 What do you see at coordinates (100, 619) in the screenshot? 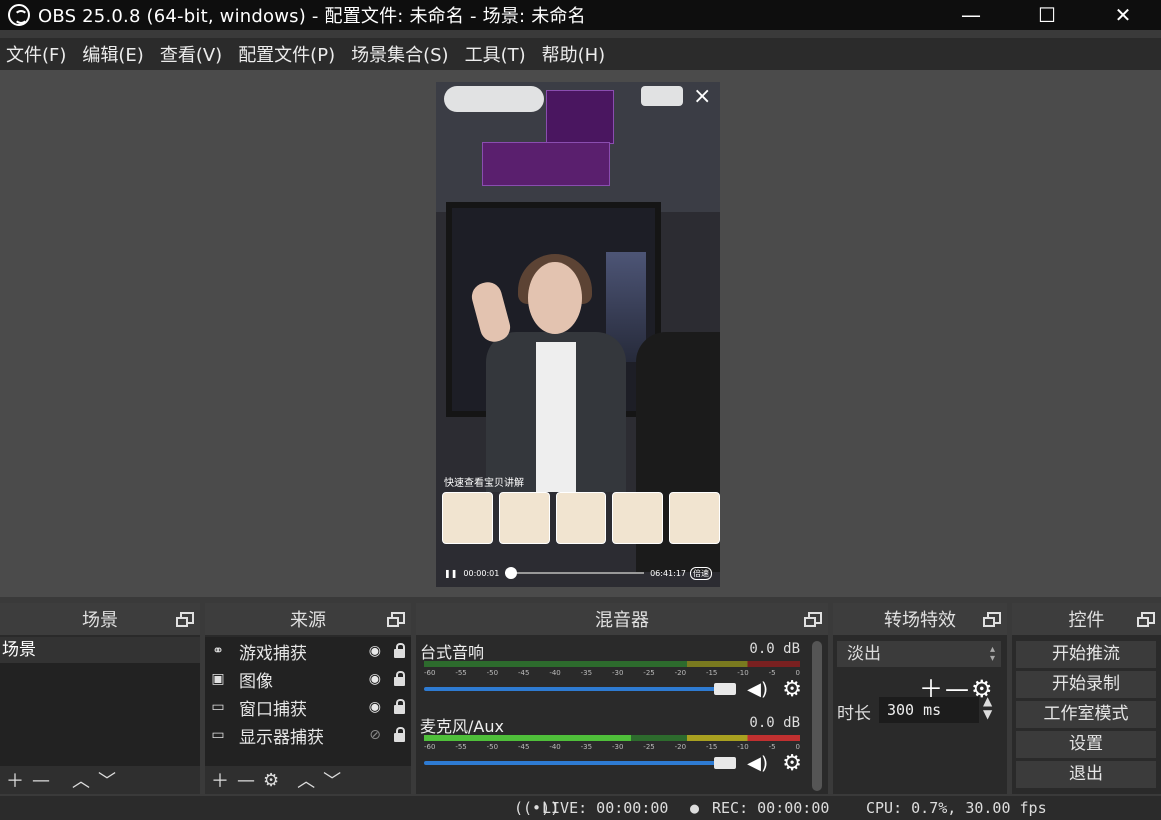
I see `scenes-dock-header: 场景` at bounding box center [100, 619].